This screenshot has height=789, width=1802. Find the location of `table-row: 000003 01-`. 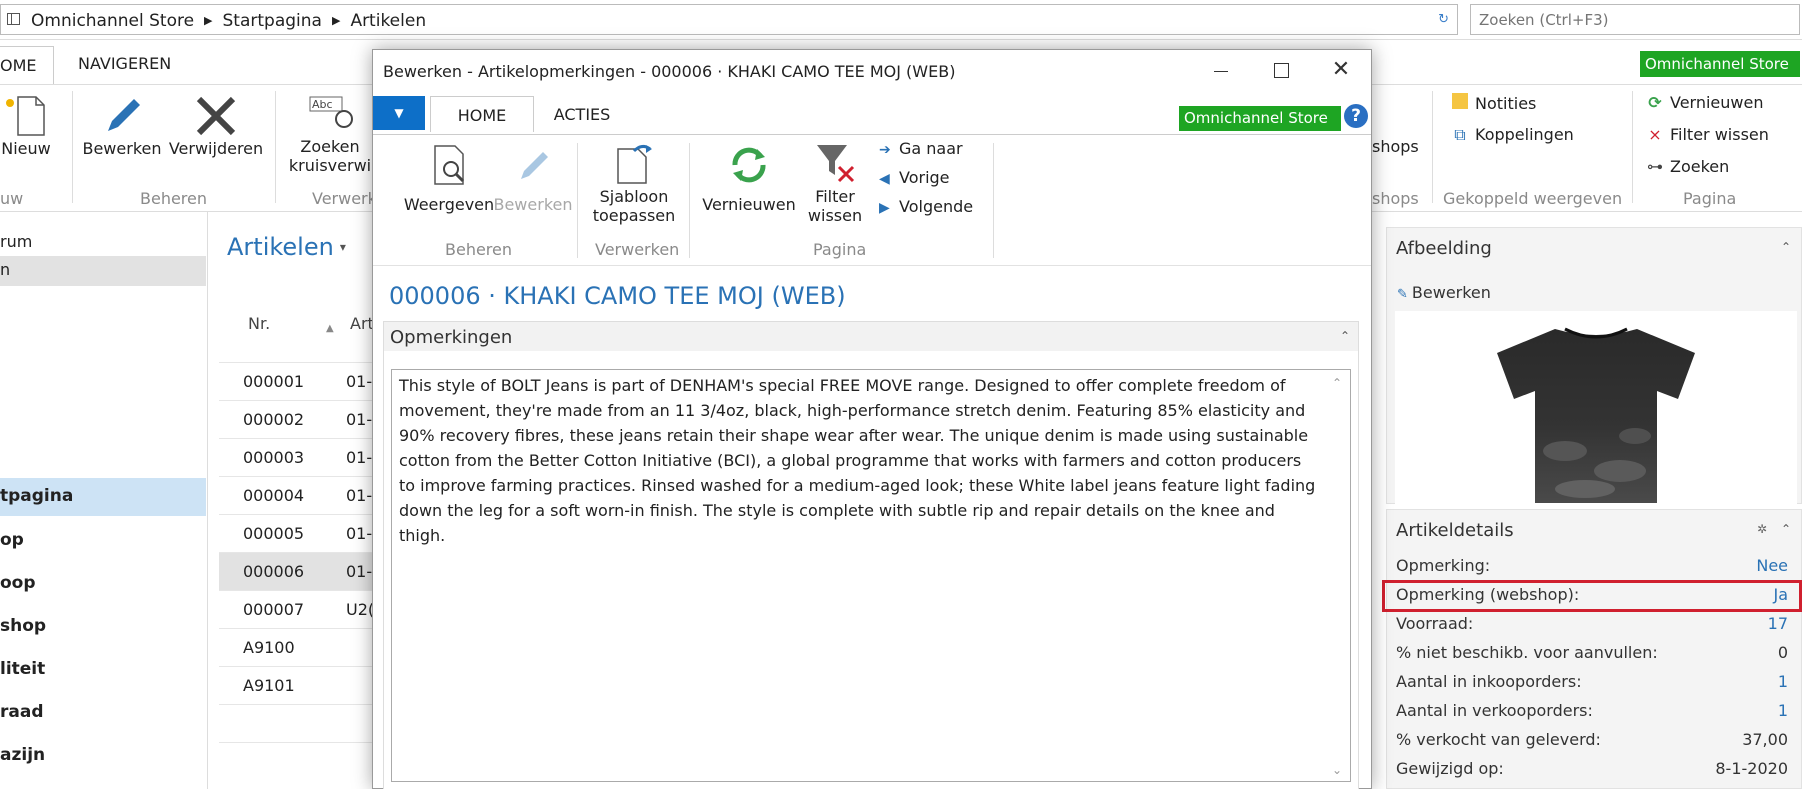

table-row: 000003 01- is located at coordinates (299, 457).